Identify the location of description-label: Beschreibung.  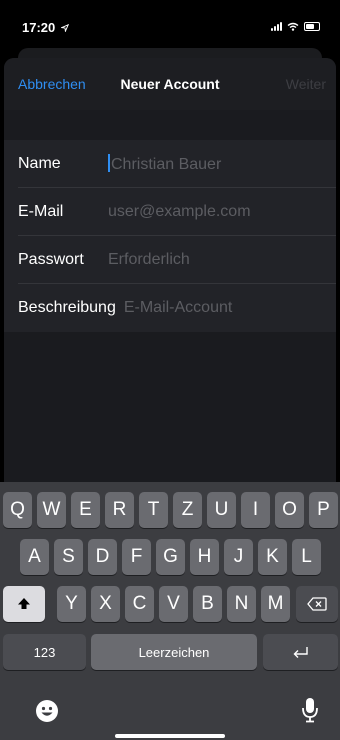
(67, 307).